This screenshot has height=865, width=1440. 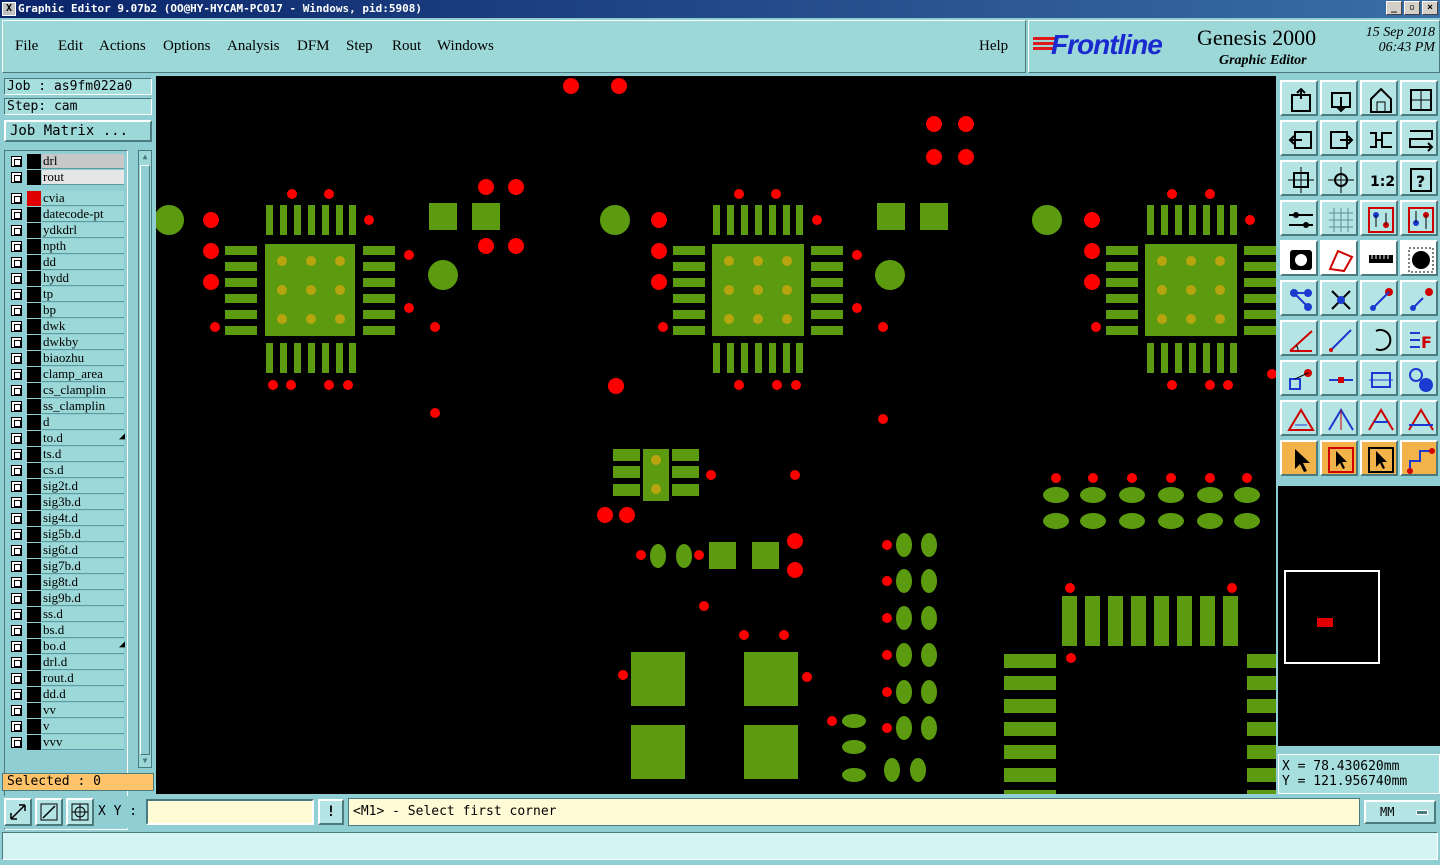 I want to click on close-button: ×, so click(x=1430, y=8).